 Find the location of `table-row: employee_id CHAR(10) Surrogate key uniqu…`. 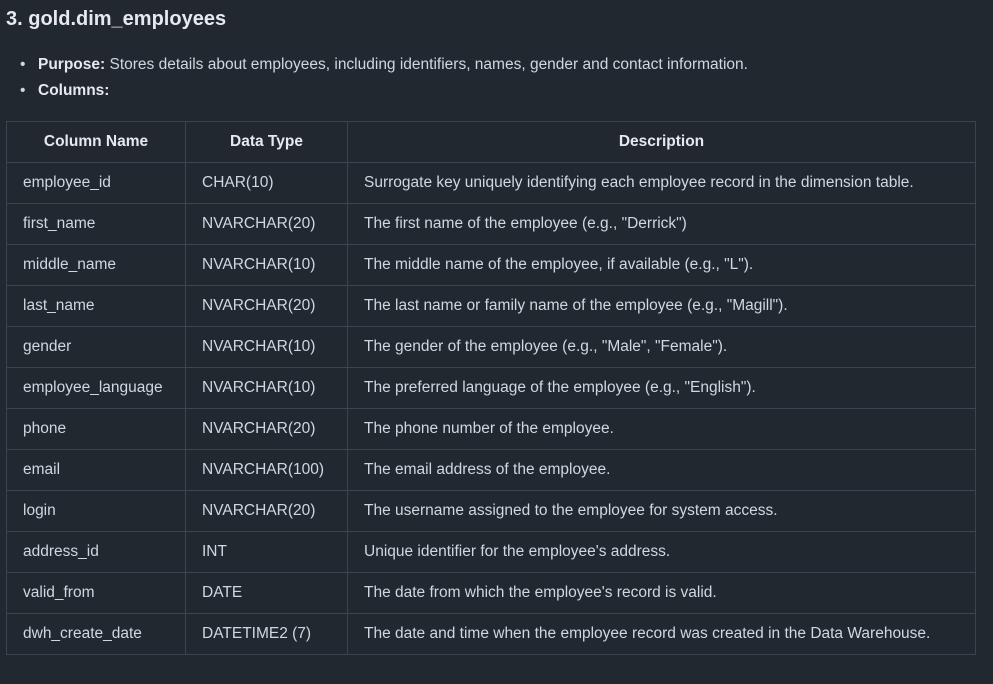

table-row: employee_id CHAR(10) Surrogate key uniqu… is located at coordinates (491, 183).